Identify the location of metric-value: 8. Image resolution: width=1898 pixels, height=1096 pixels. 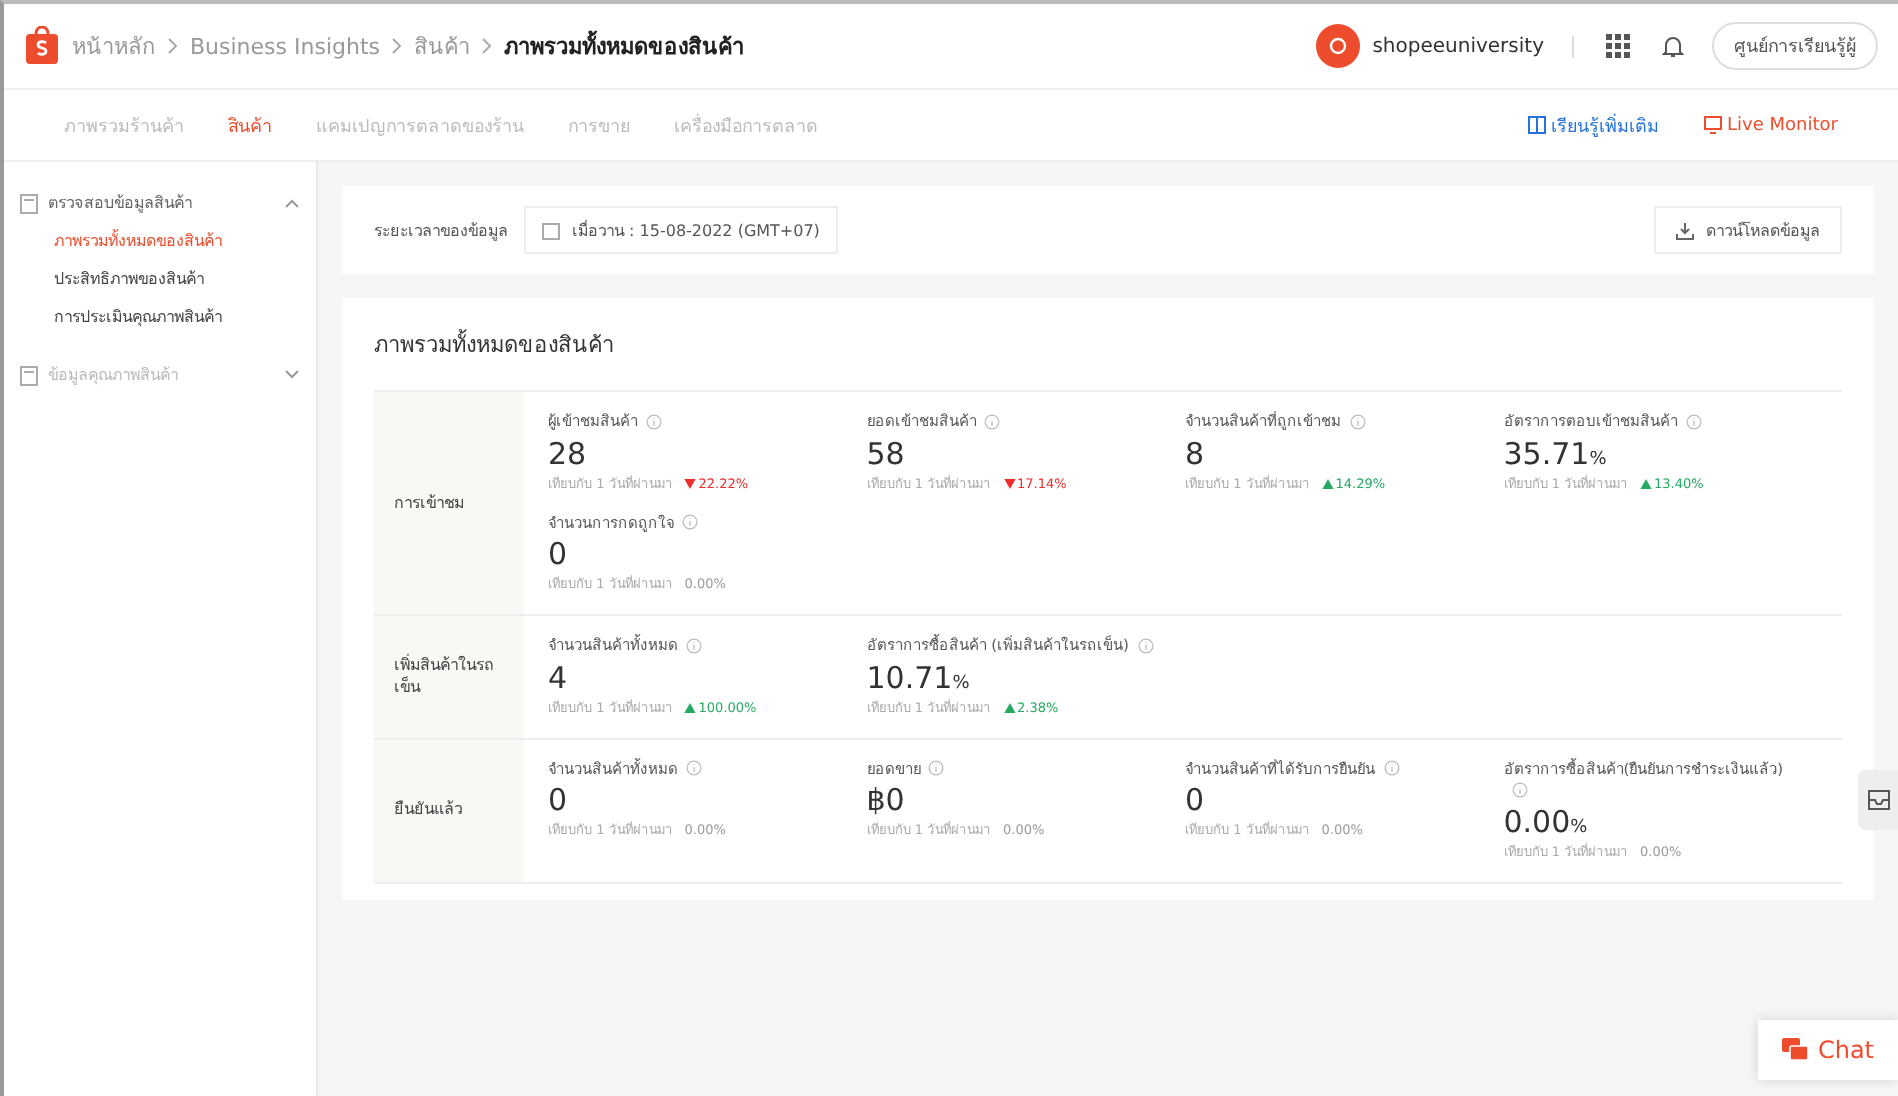
(1196, 453).